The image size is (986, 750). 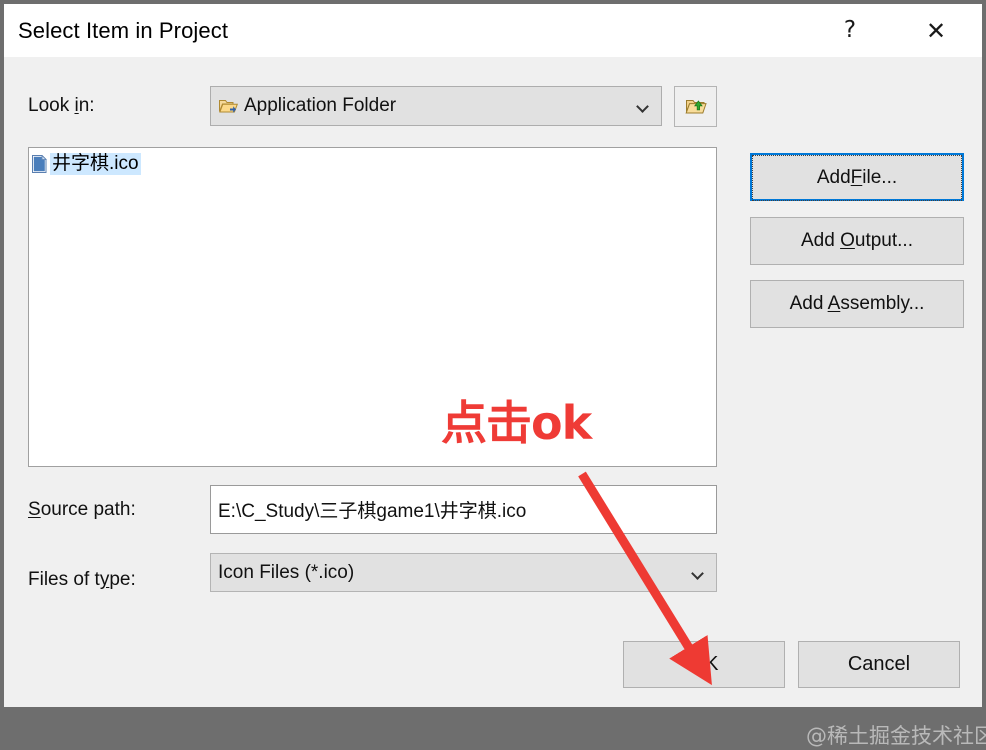 I want to click on help-button: ?, so click(x=850, y=30).